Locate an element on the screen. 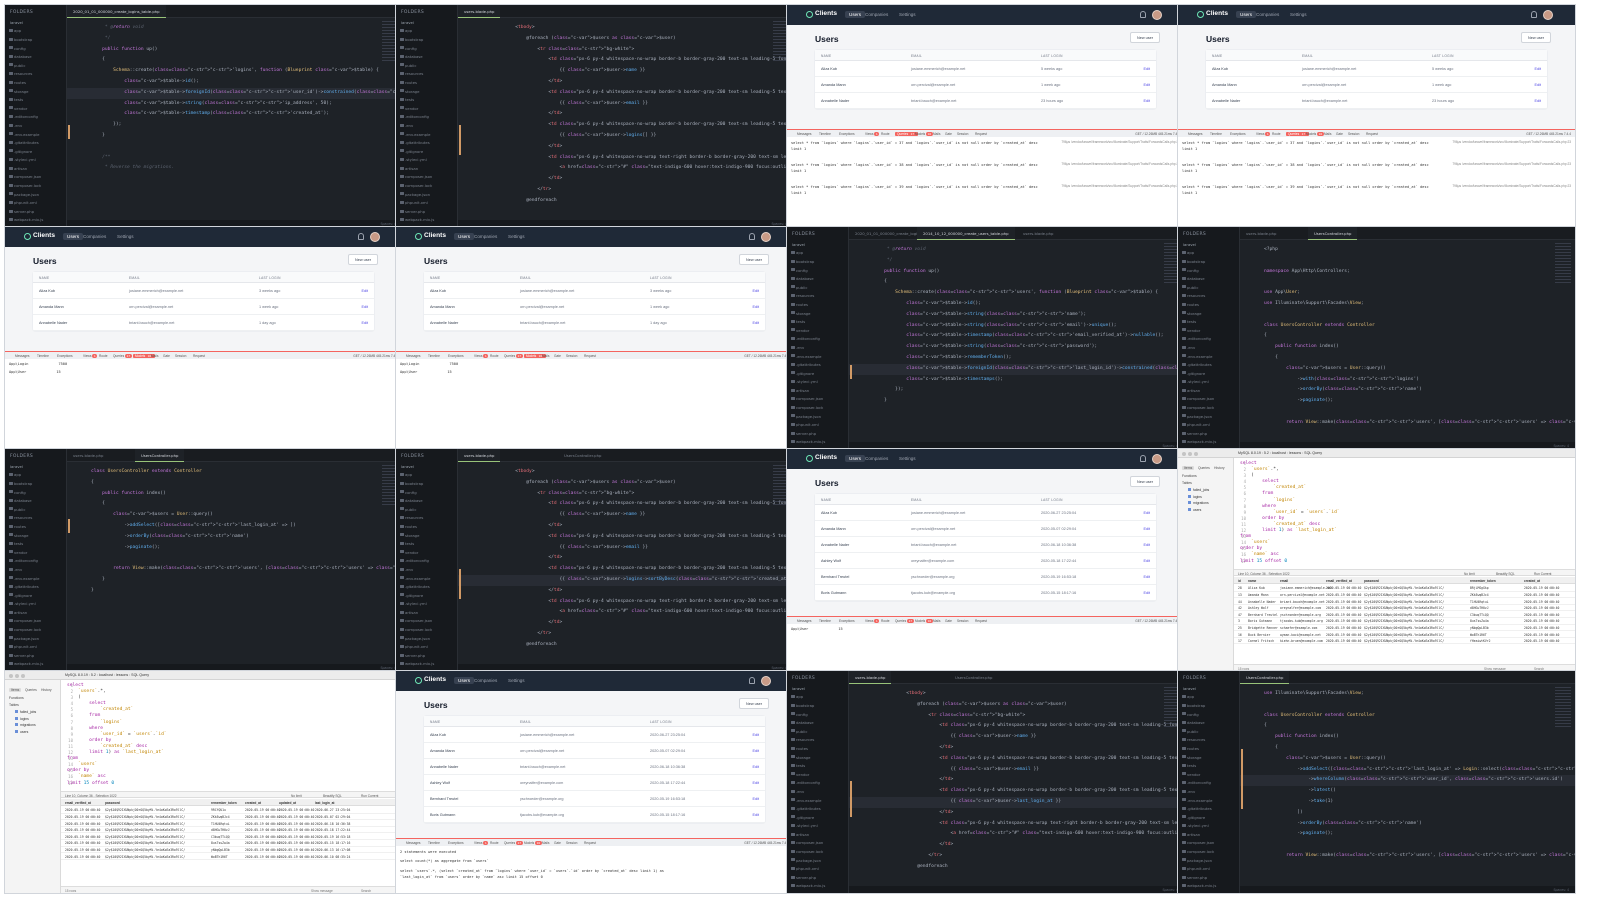 The height and width of the screenshot is (906, 1600). nav-settings: Settings is located at coordinates (907, 458).